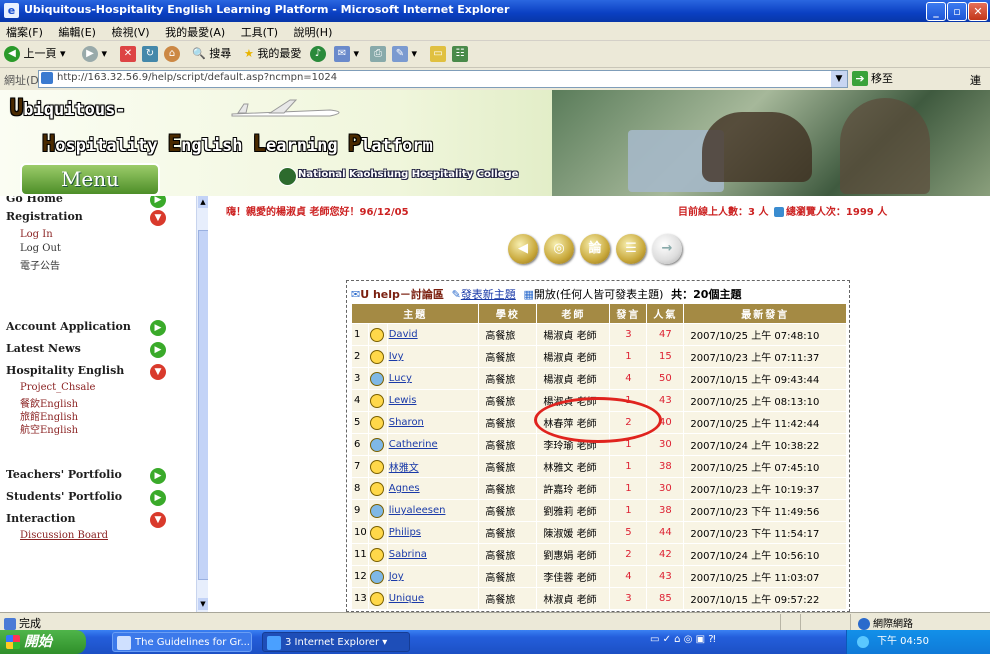  What do you see at coordinates (272, 54) in the screenshot?
I see `favorites-button: ★ 我的最愛` at bounding box center [272, 54].